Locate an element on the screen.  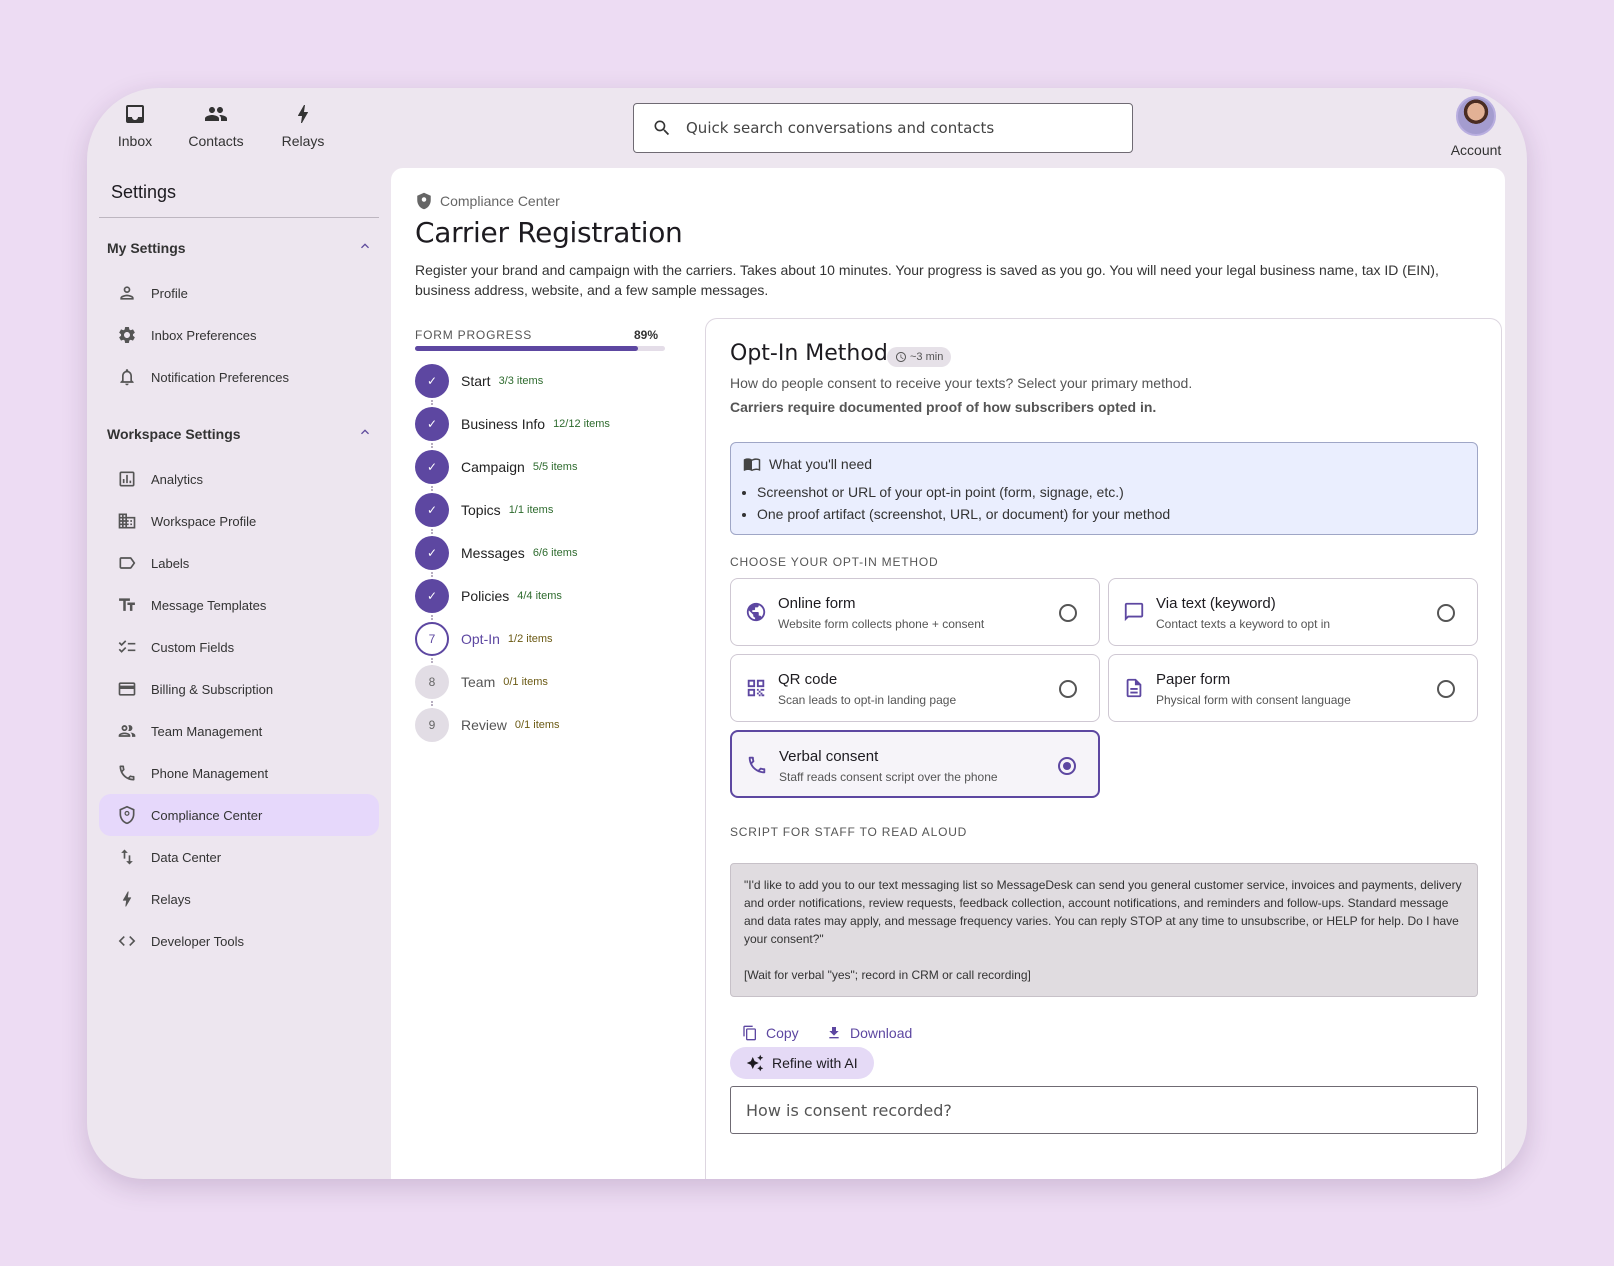
card-title: Opt-In Method is located at coordinates (809, 353).